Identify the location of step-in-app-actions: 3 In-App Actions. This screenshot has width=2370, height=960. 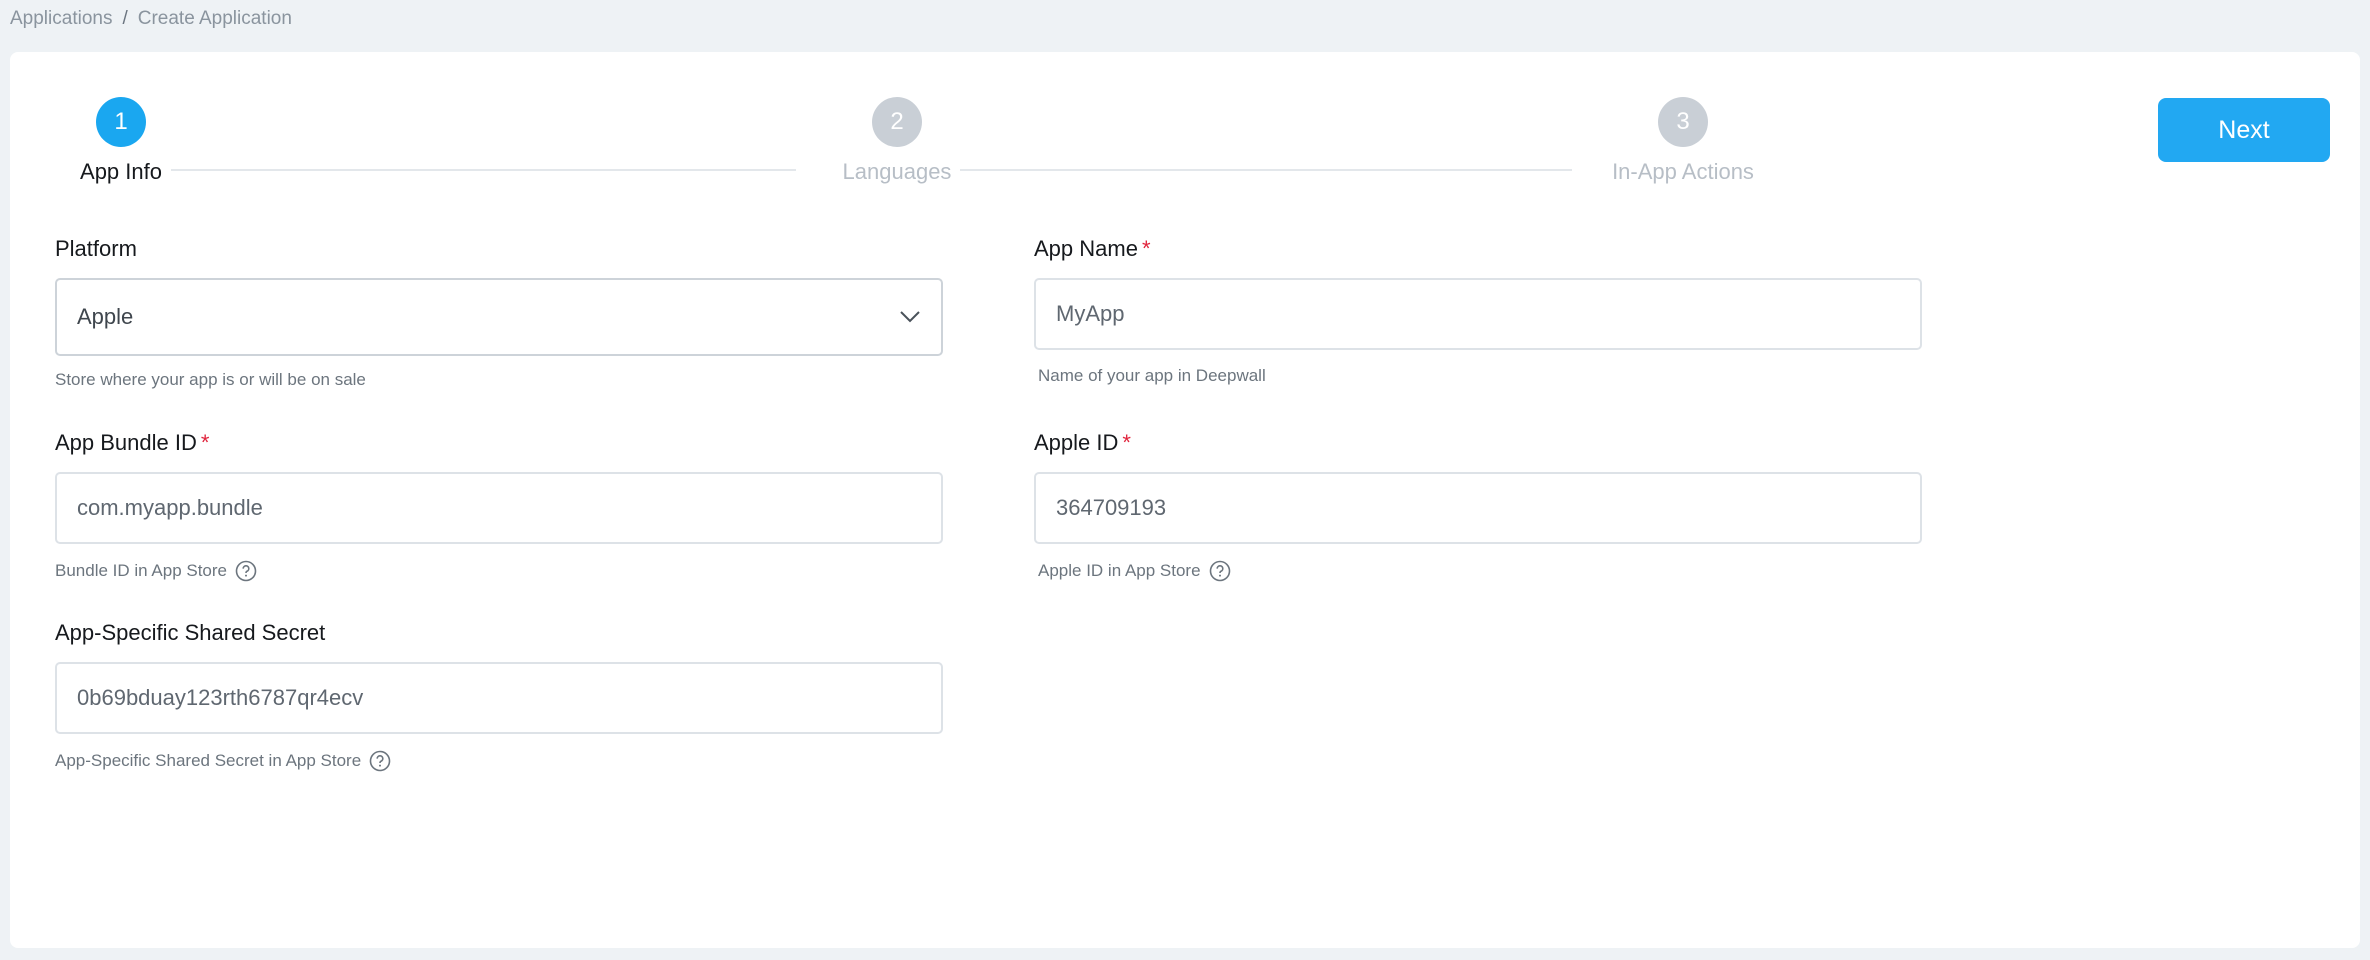
(1683, 141).